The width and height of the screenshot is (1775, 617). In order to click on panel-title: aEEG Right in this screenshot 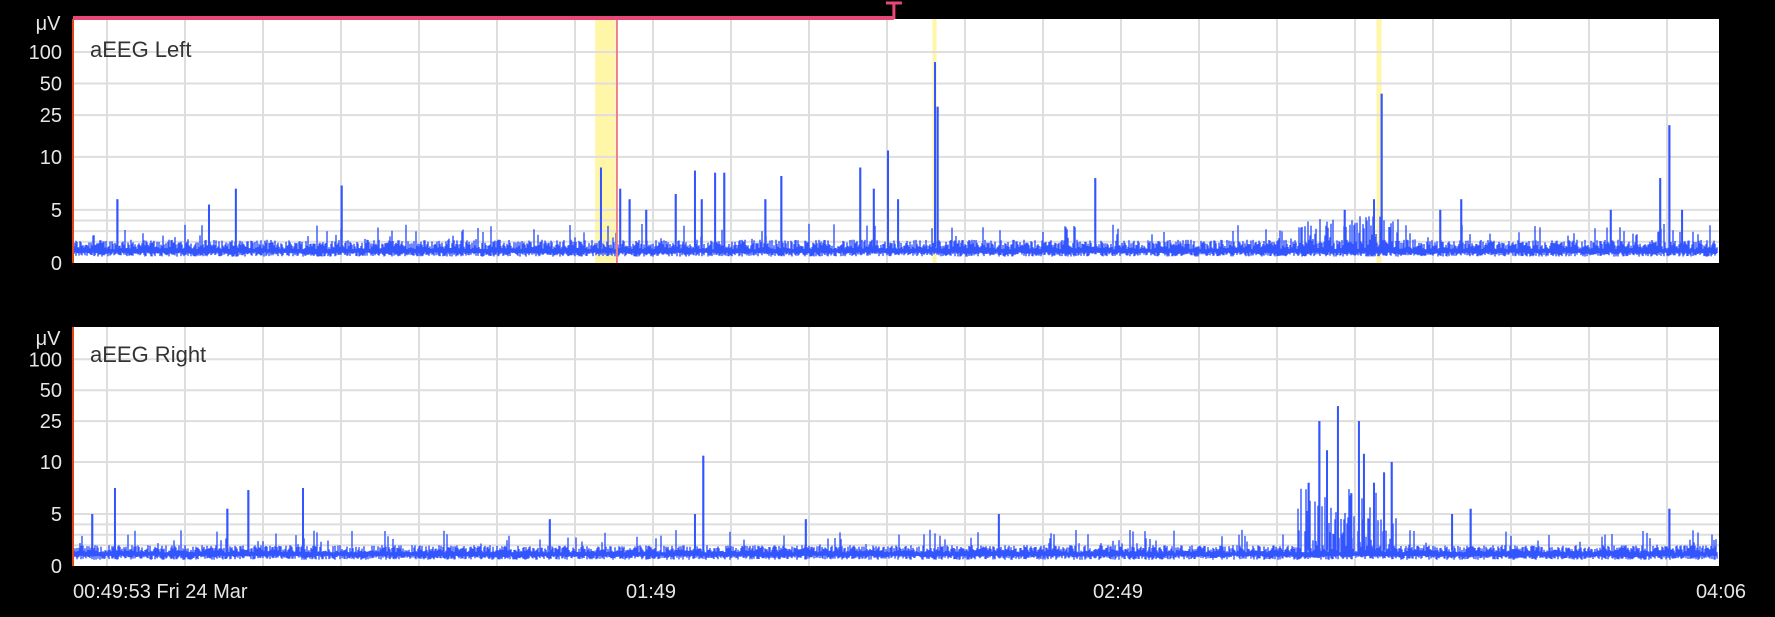, I will do `click(148, 354)`.